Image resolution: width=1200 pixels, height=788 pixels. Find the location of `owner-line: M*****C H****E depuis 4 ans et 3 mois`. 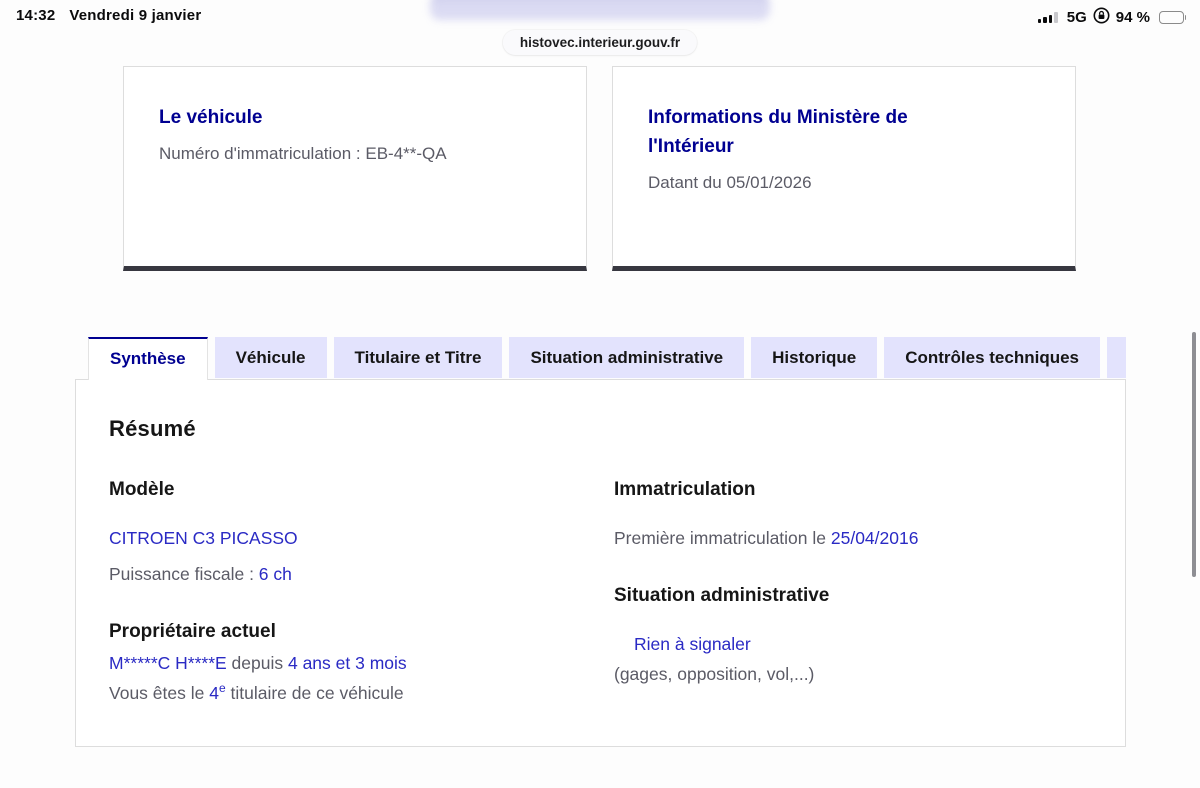

owner-line: M*****C H****E depuis 4 ans et 3 mois is located at coordinates (361, 663).